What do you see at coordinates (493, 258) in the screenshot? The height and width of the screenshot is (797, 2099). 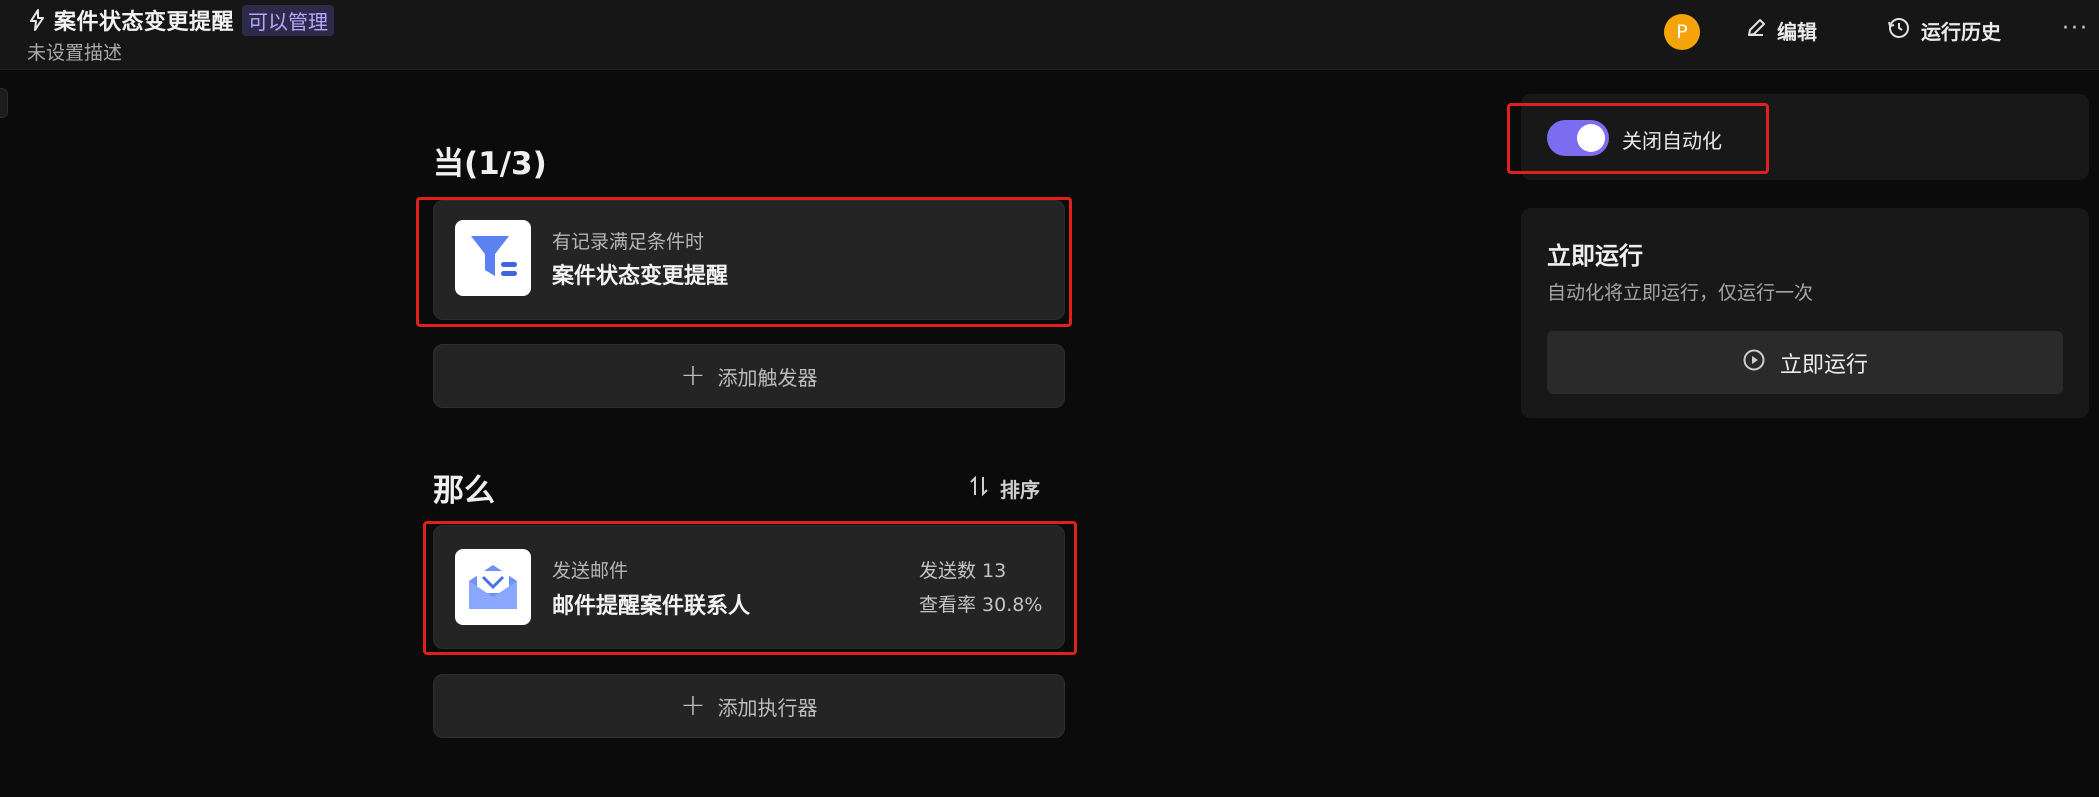 I see `filter-icon` at bounding box center [493, 258].